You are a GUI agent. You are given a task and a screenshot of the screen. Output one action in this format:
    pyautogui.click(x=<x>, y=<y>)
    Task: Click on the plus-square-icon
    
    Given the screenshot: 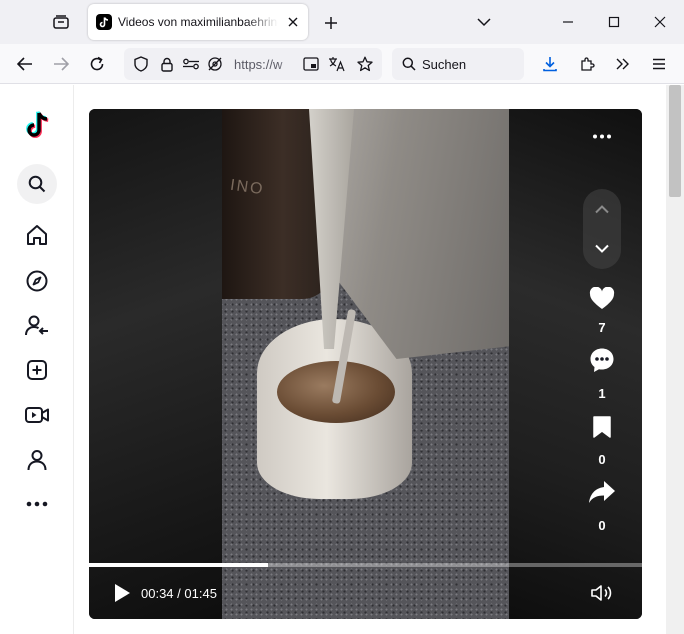 What is the action you would take?
    pyautogui.click(x=37, y=370)
    